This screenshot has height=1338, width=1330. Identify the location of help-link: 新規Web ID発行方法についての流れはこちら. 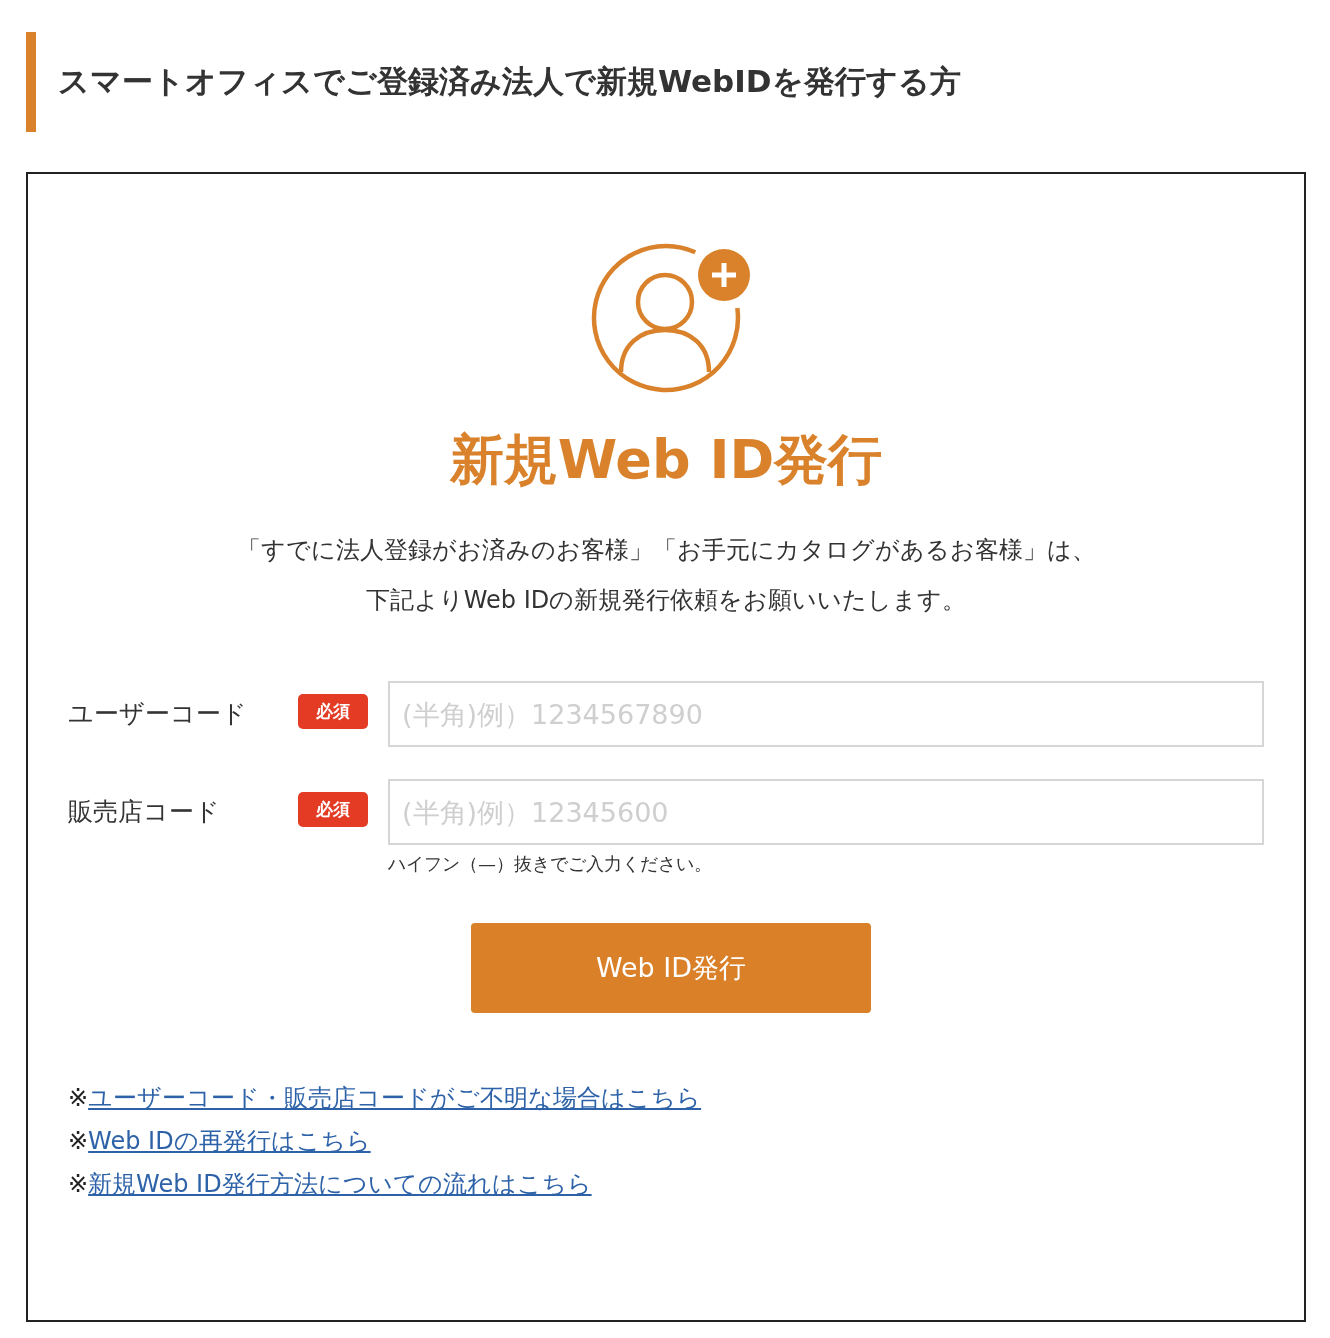
(340, 1184).